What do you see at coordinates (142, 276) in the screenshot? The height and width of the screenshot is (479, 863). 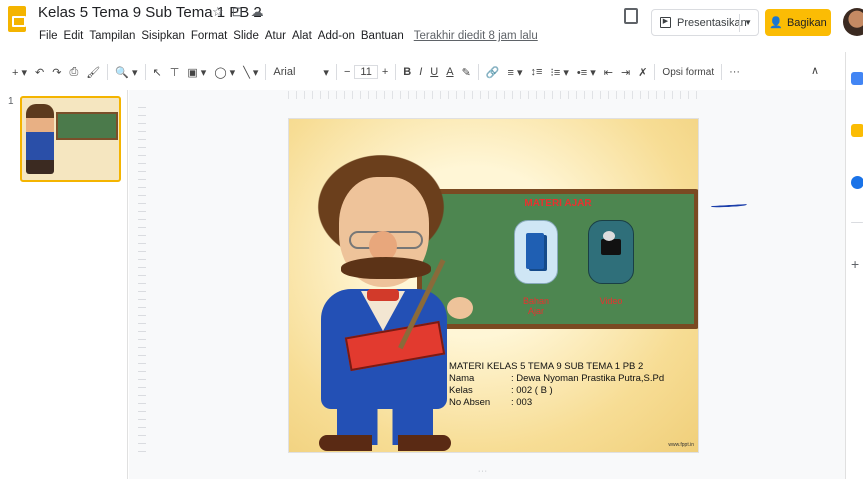 I see `vertical-ruler` at bounding box center [142, 276].